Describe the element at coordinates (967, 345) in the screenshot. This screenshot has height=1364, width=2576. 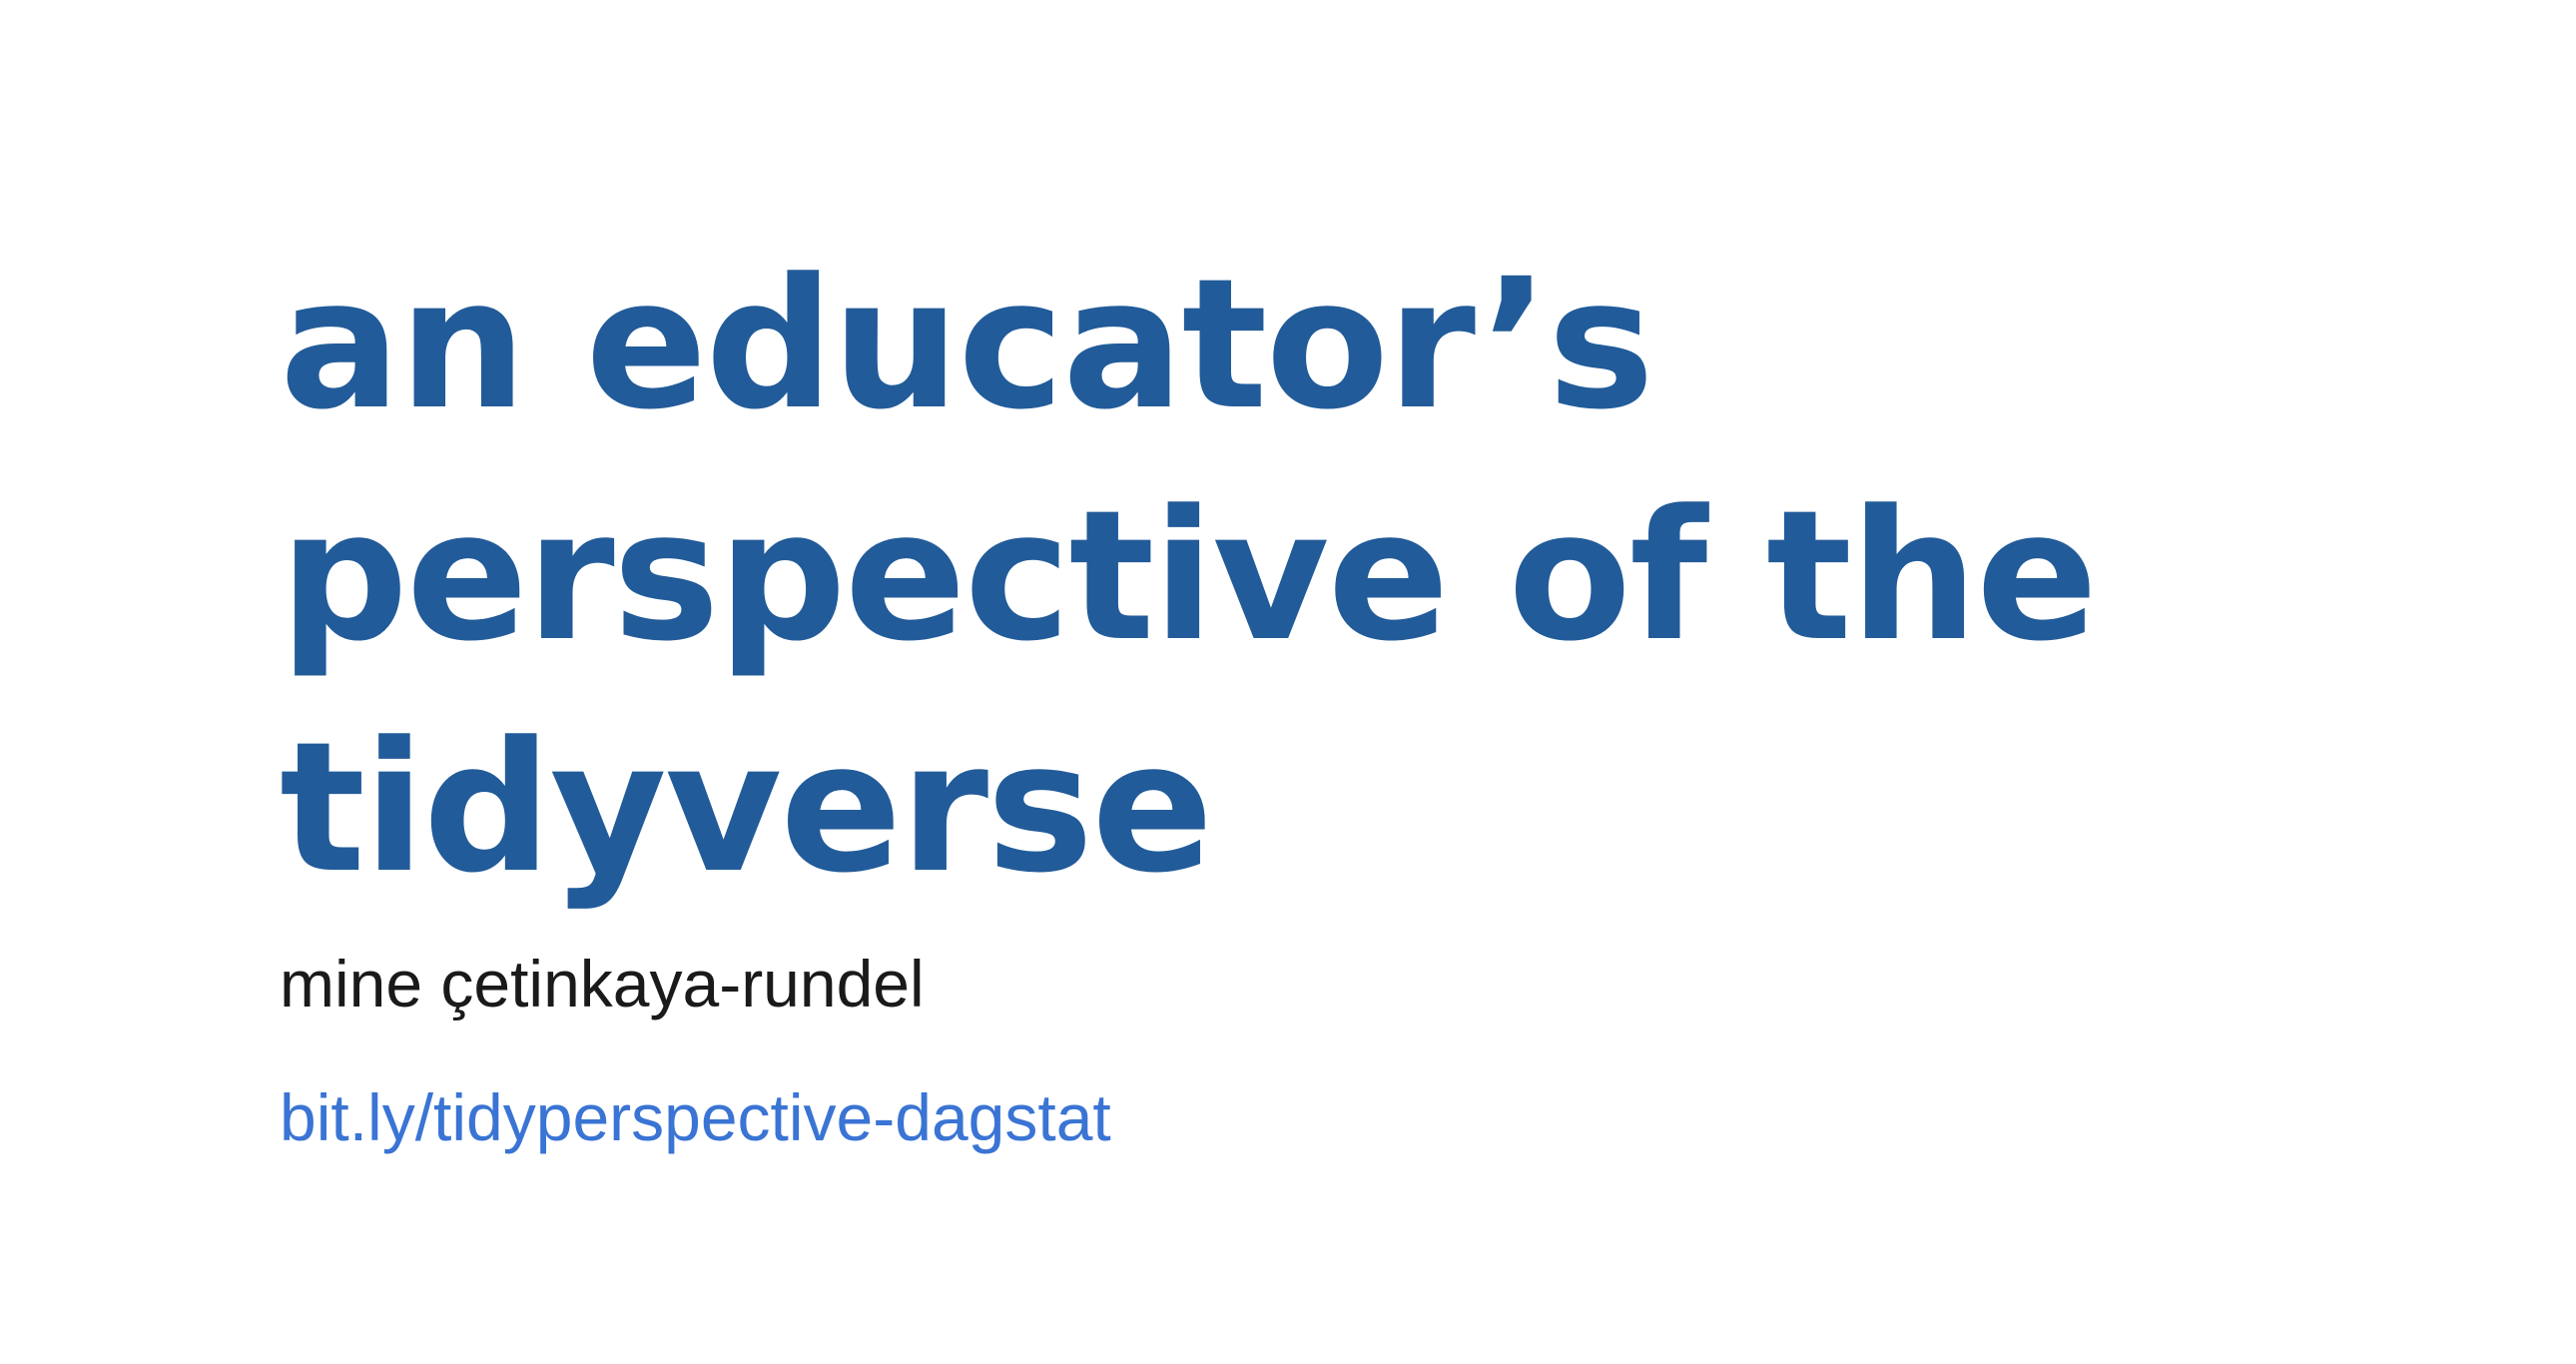
I see `slide-title-line-1: an educator’s` at that location.